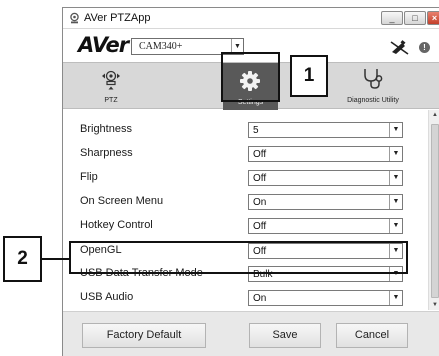  I want to click on factory-default-button: Factory Default, so click(144, 335).